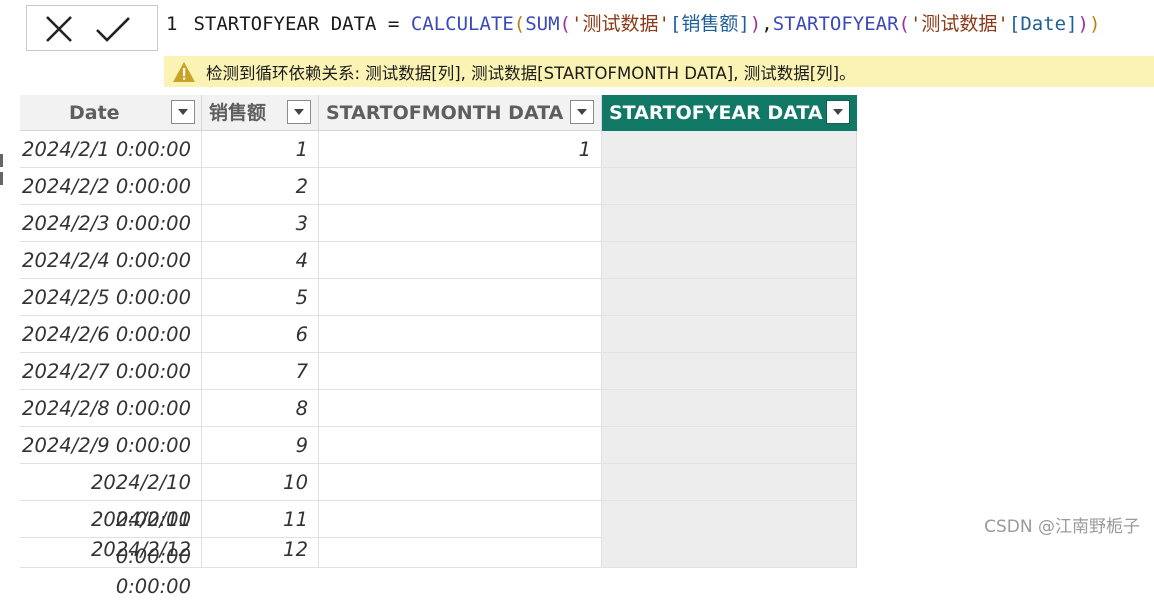 This screenshot has height=605, width=1154. I want to click on cancel-button, so click(59, 29).